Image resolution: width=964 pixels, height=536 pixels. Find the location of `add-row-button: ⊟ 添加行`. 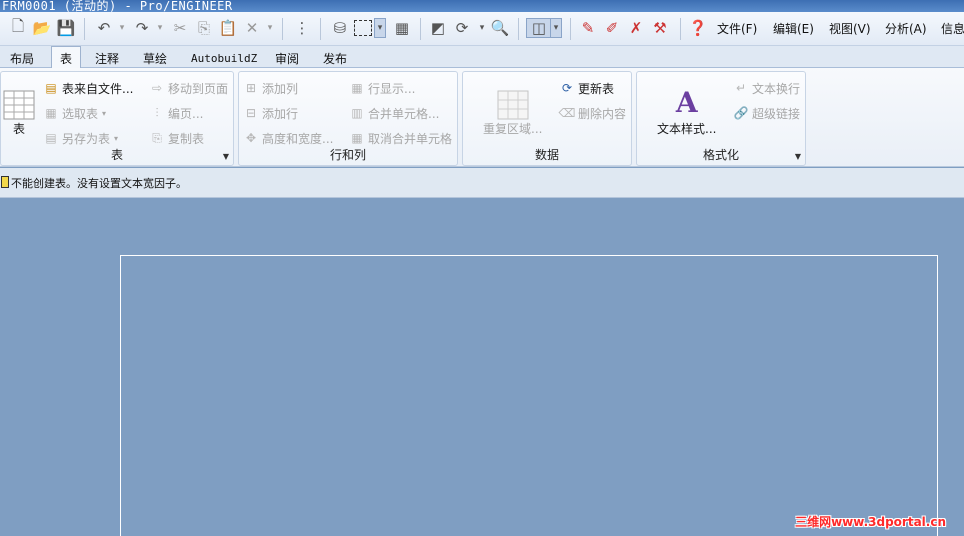

add-row-button: ⊟ 添加行 is located at coordinates (270, 113).